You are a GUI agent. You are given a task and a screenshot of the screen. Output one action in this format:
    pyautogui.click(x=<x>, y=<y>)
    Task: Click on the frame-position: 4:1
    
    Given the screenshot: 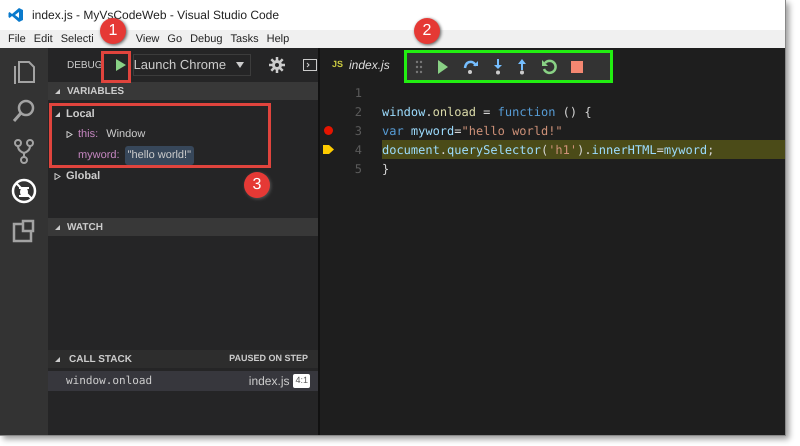 What is the action you would take?
    pyautogui.click(x=301, y=381)
    